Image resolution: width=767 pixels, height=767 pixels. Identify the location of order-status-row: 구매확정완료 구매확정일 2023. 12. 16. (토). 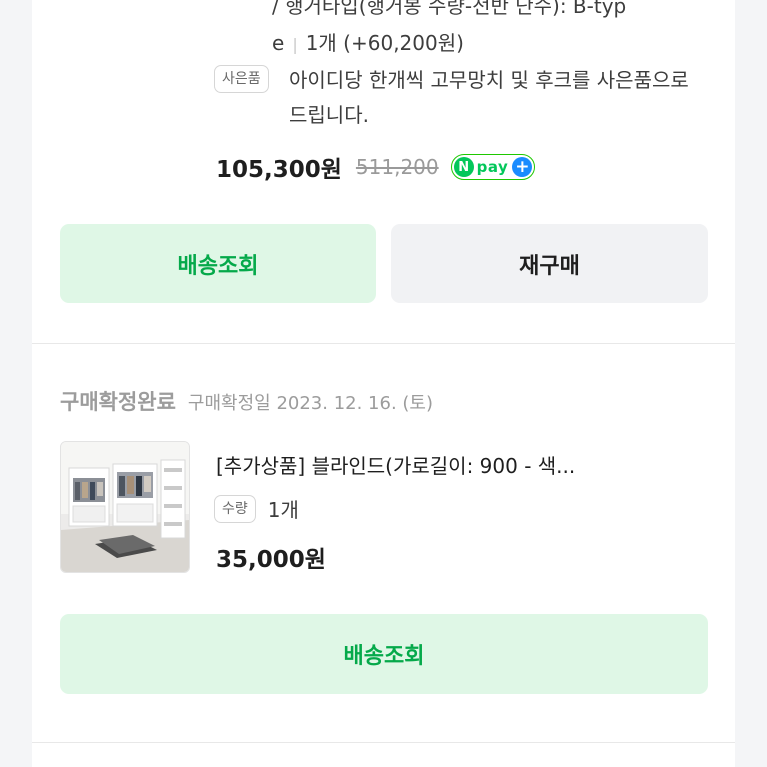
(246, 401).